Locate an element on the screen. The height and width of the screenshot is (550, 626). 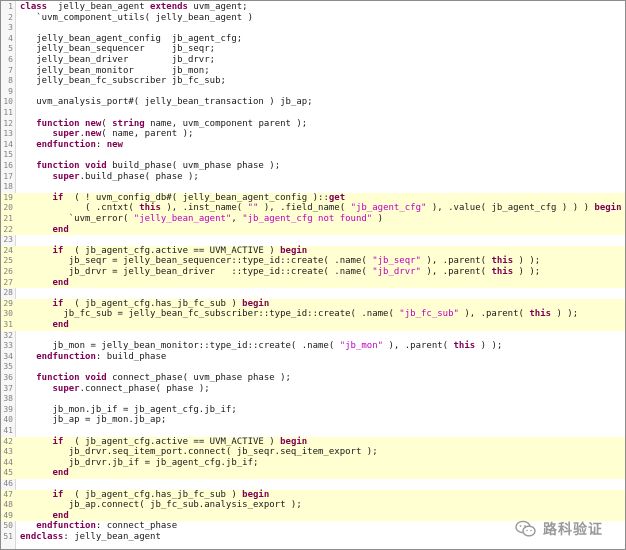
code-text: uvm_agent; is located at coordinates (217, 7).